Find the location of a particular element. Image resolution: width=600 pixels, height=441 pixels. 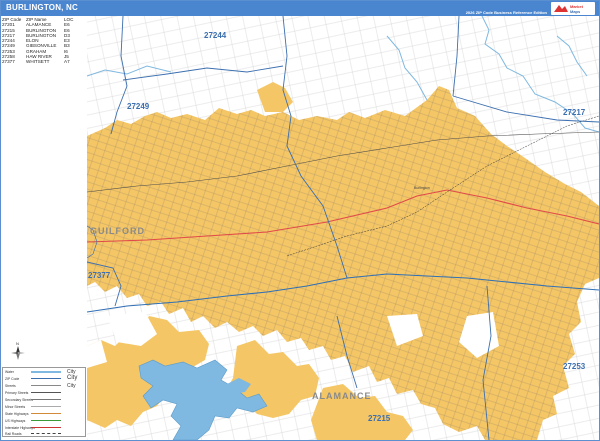

legend-city-large: City is located at coordinates (72, 378).